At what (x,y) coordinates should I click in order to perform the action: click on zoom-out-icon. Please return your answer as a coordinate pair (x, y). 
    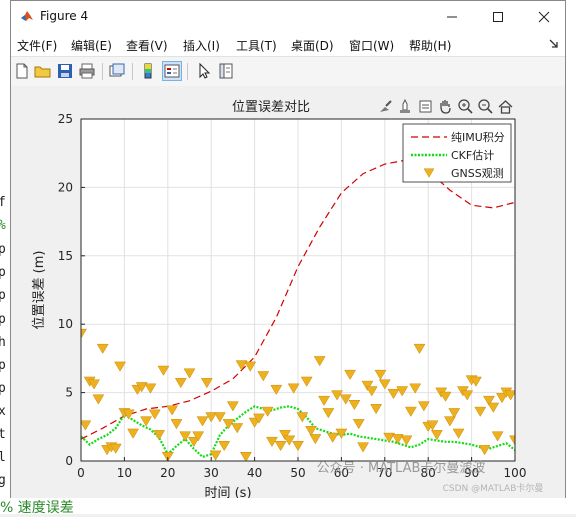
    Looking at the image, I should click on (485, 106).